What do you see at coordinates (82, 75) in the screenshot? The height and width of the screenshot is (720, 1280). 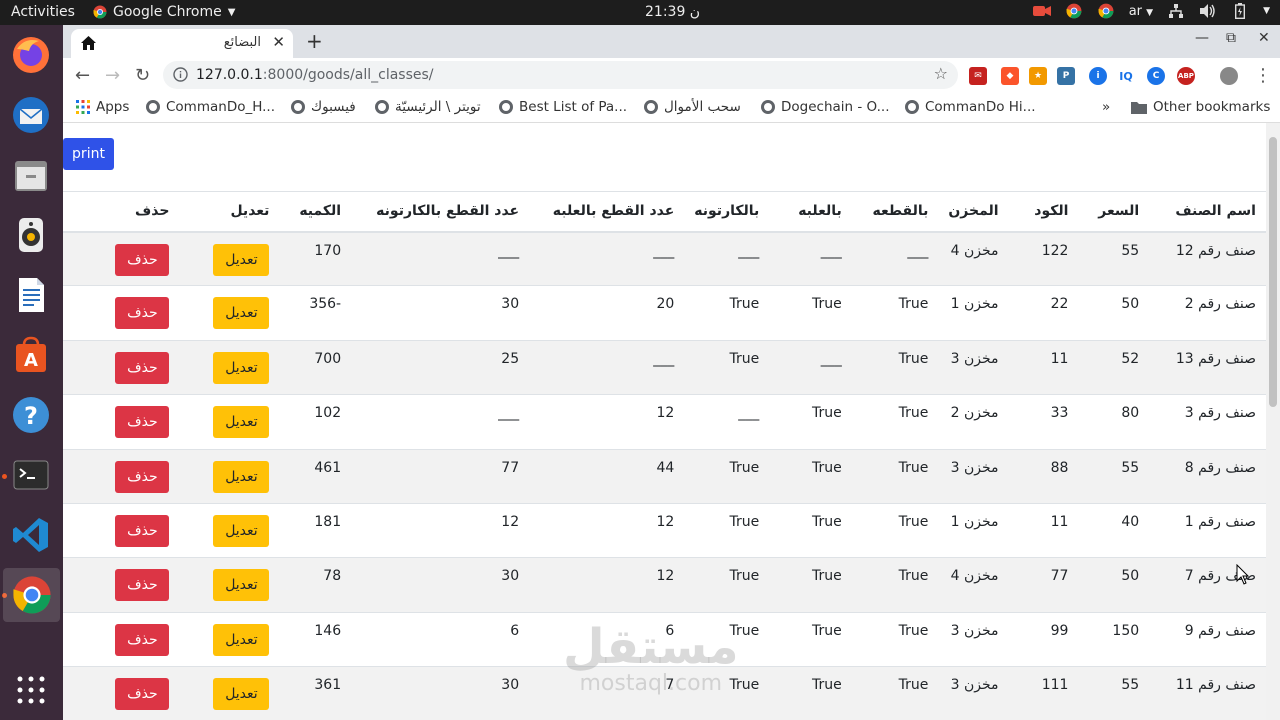 I see `back-icon: ←` at bounding box center [82, 75].